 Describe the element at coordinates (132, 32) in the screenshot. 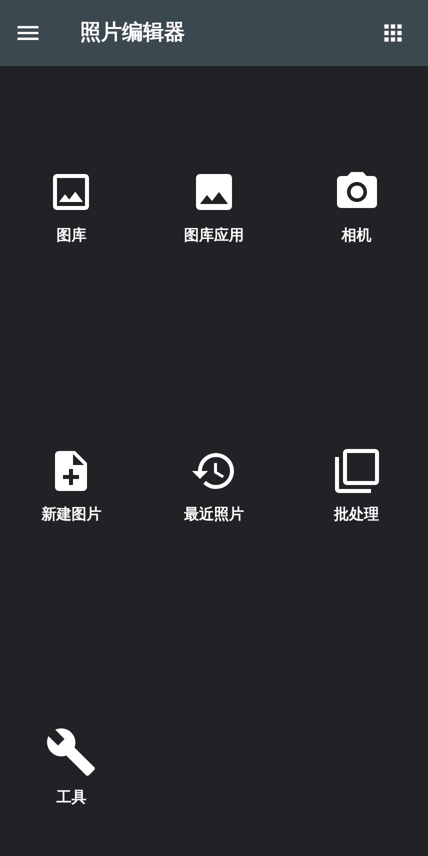

I see `app-title: 照片编辑器` at that location.